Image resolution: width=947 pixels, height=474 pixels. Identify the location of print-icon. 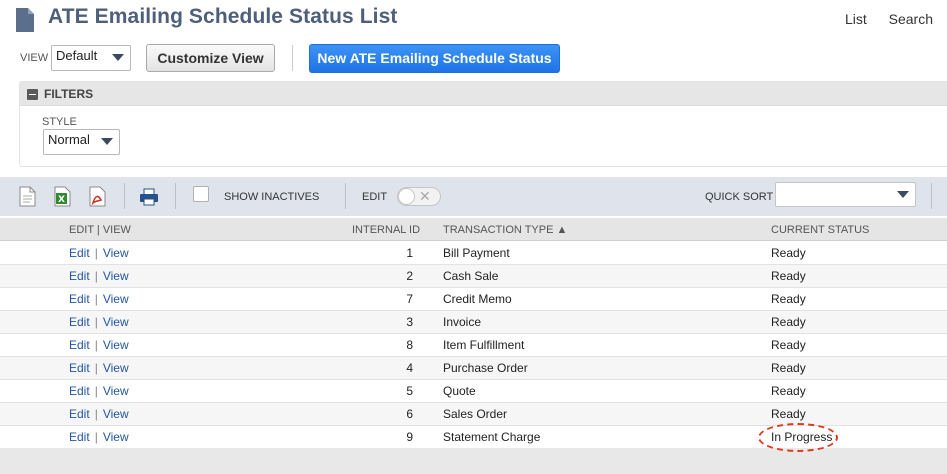
(149, 196).